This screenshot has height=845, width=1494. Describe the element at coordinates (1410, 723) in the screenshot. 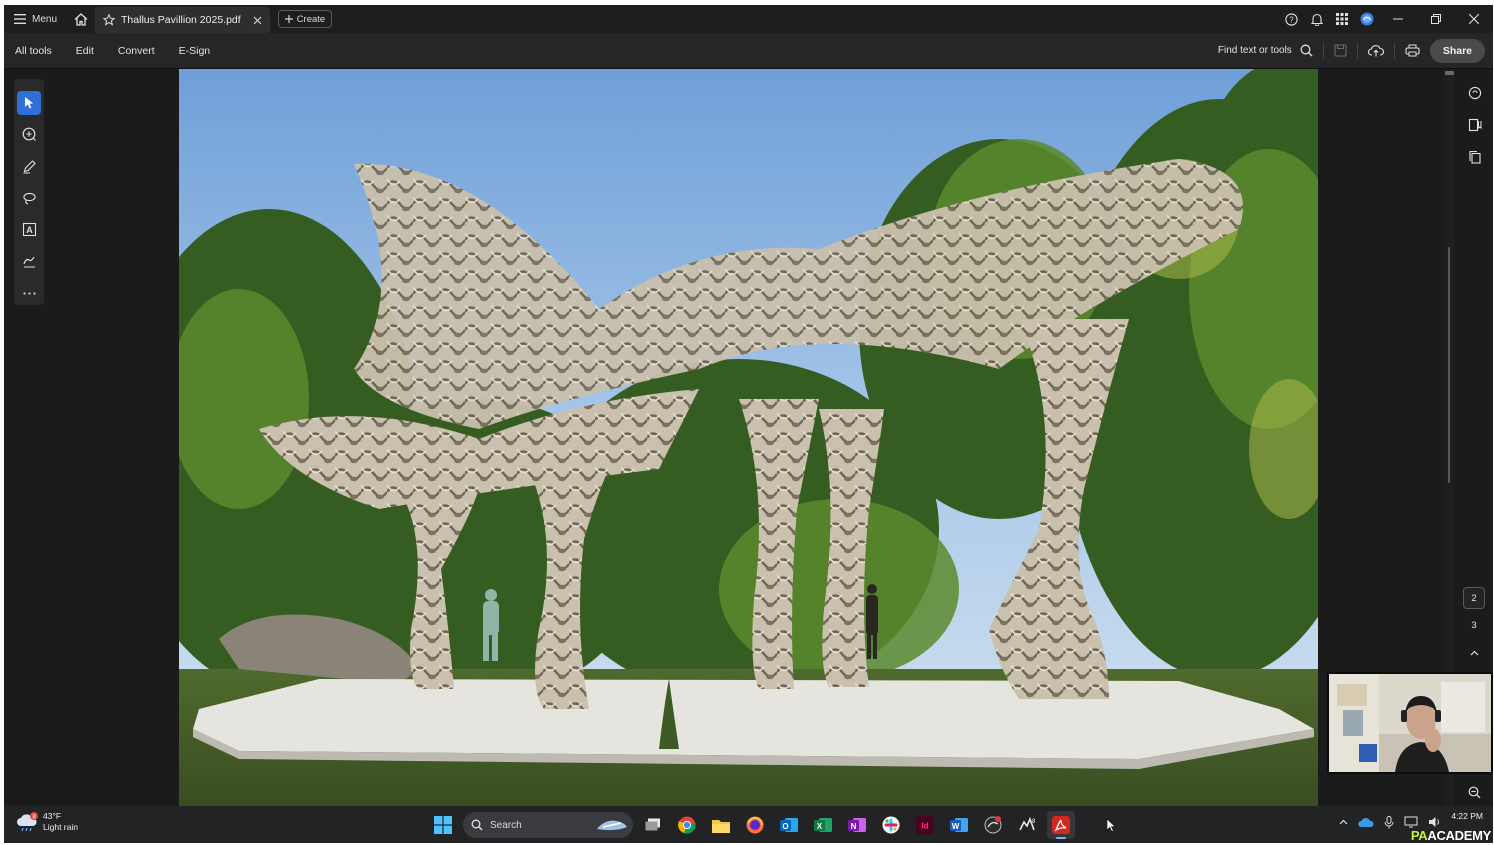

I see `webcam-overlay` at that location.